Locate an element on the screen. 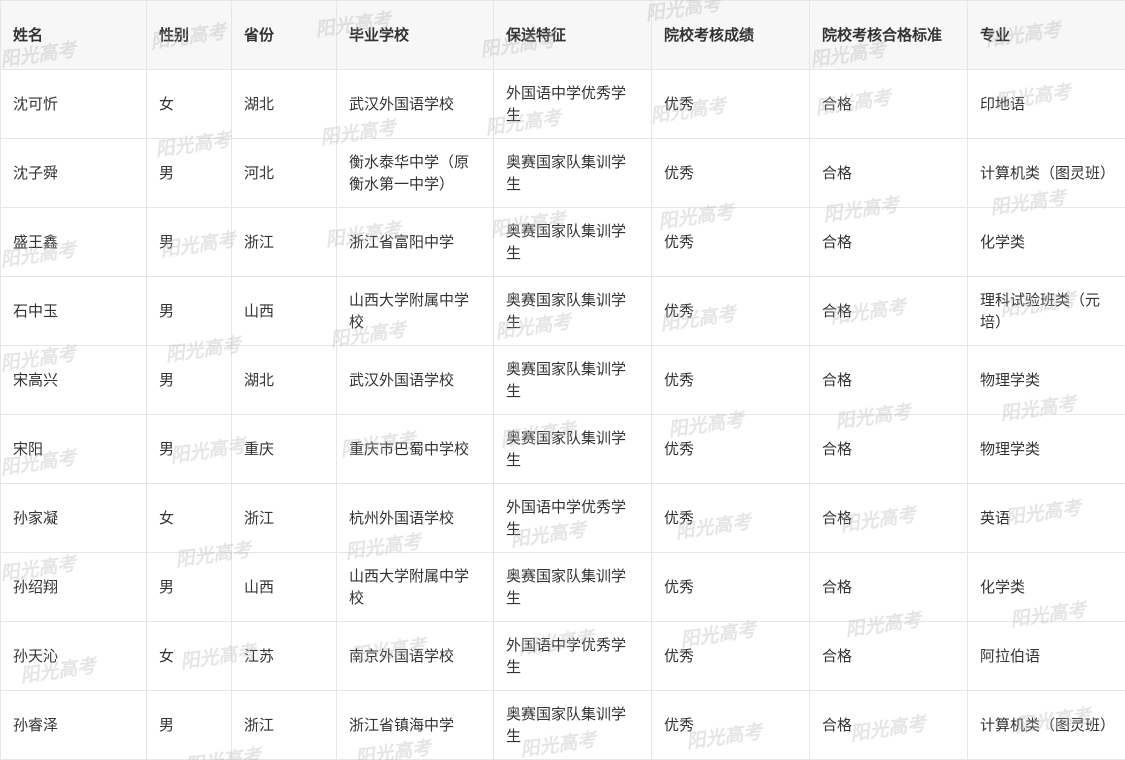 The image size is (1125, 760). cell-name: 石中玉 is located at coordinates (73, 311).